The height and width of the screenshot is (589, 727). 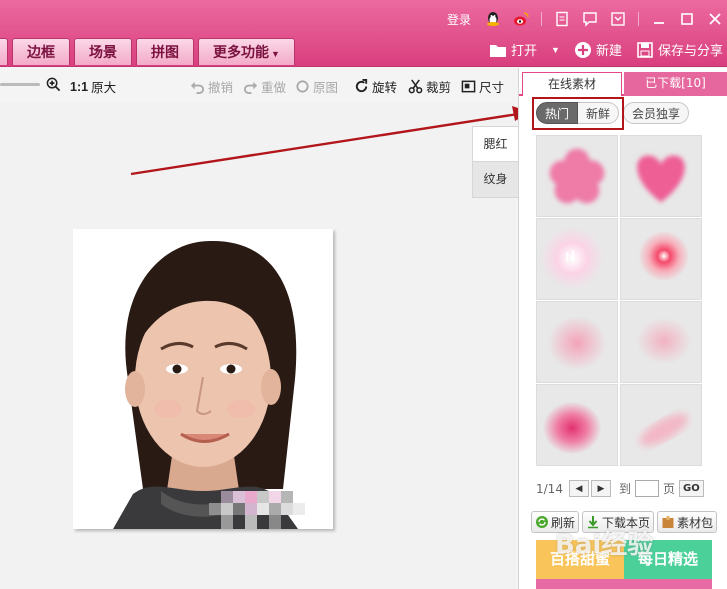 I want to click on material-thumb-heart, so click(x=661, y=176).